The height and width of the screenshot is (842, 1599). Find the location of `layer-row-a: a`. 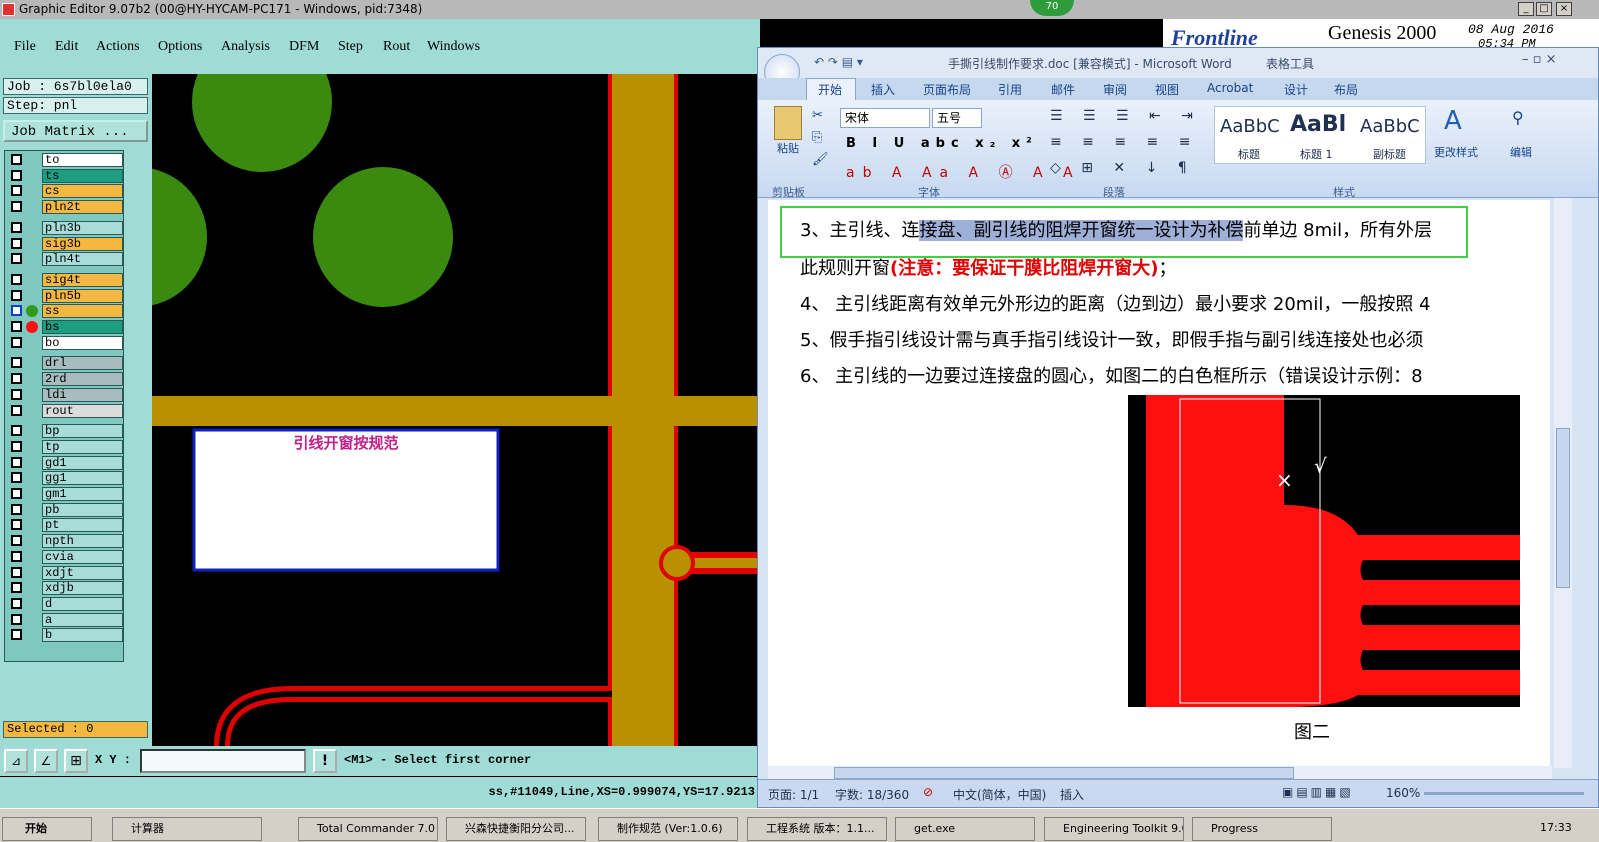

layer-row-a: a is located at coordinates (65, 619).